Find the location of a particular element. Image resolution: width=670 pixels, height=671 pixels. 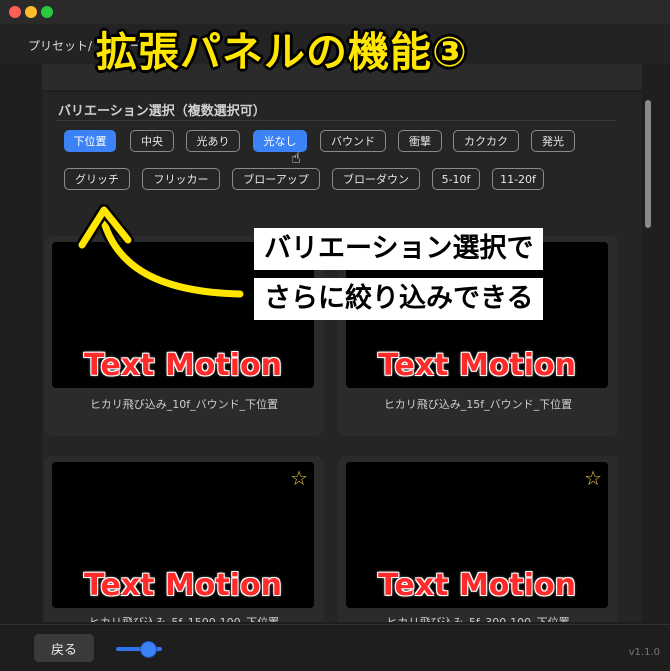

preset-card: Text Motion ☆ ヒカリ飛び込み_5f_300-100_下位置 is located at coordinates (478, 539).